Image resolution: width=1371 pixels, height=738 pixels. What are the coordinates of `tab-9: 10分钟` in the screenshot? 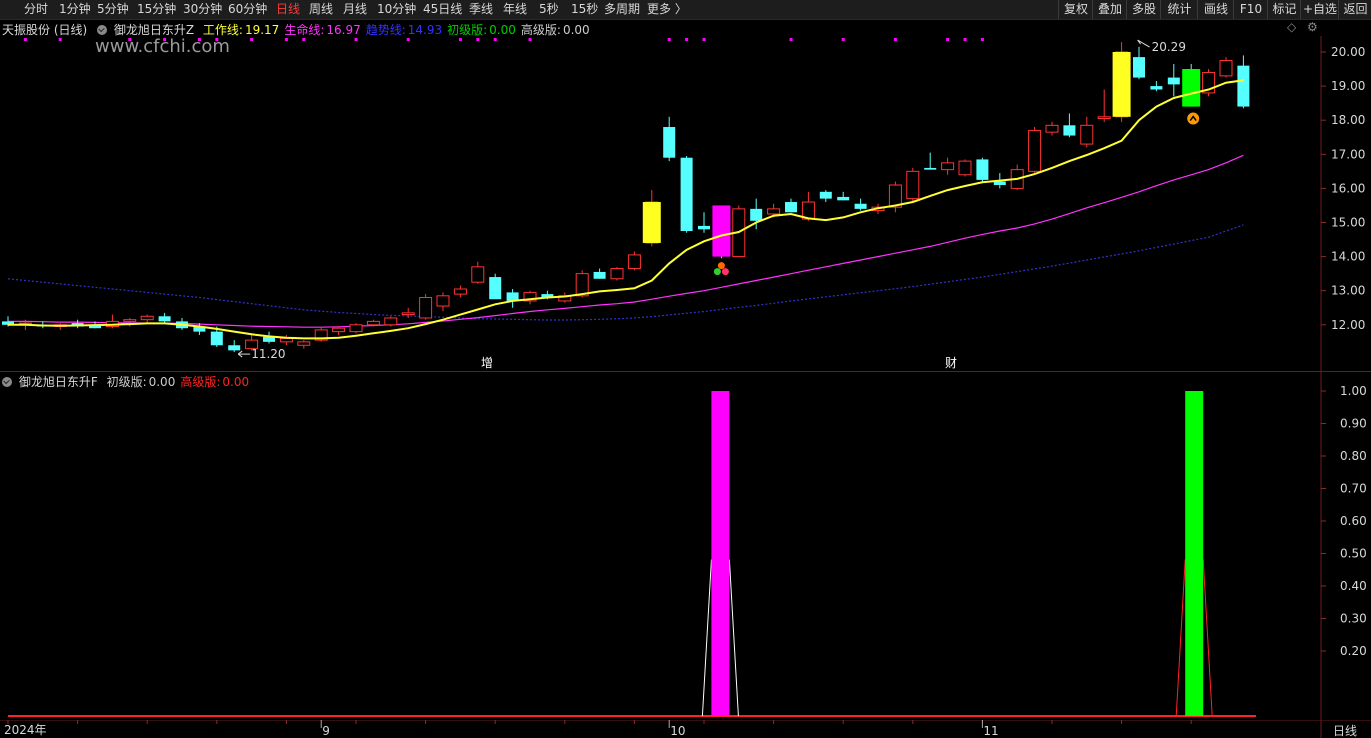 It's located at (396, 9).